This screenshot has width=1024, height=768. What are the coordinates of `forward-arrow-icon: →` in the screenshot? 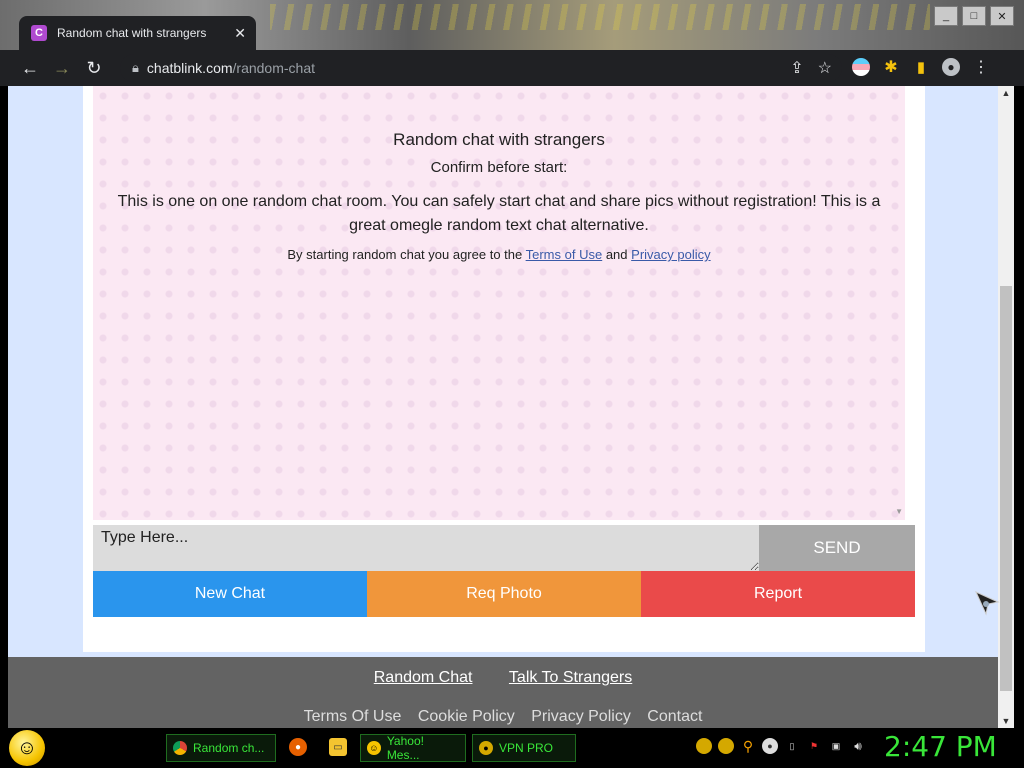 It's located at (62, 68).